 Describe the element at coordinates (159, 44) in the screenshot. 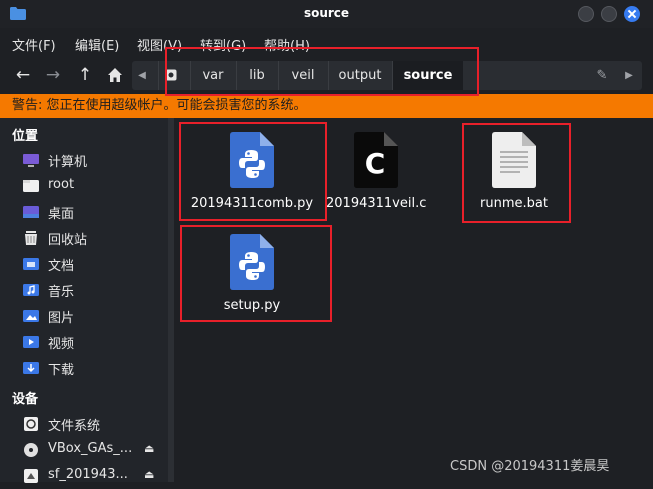

I see `menu-view: 视图(V)` at that location.